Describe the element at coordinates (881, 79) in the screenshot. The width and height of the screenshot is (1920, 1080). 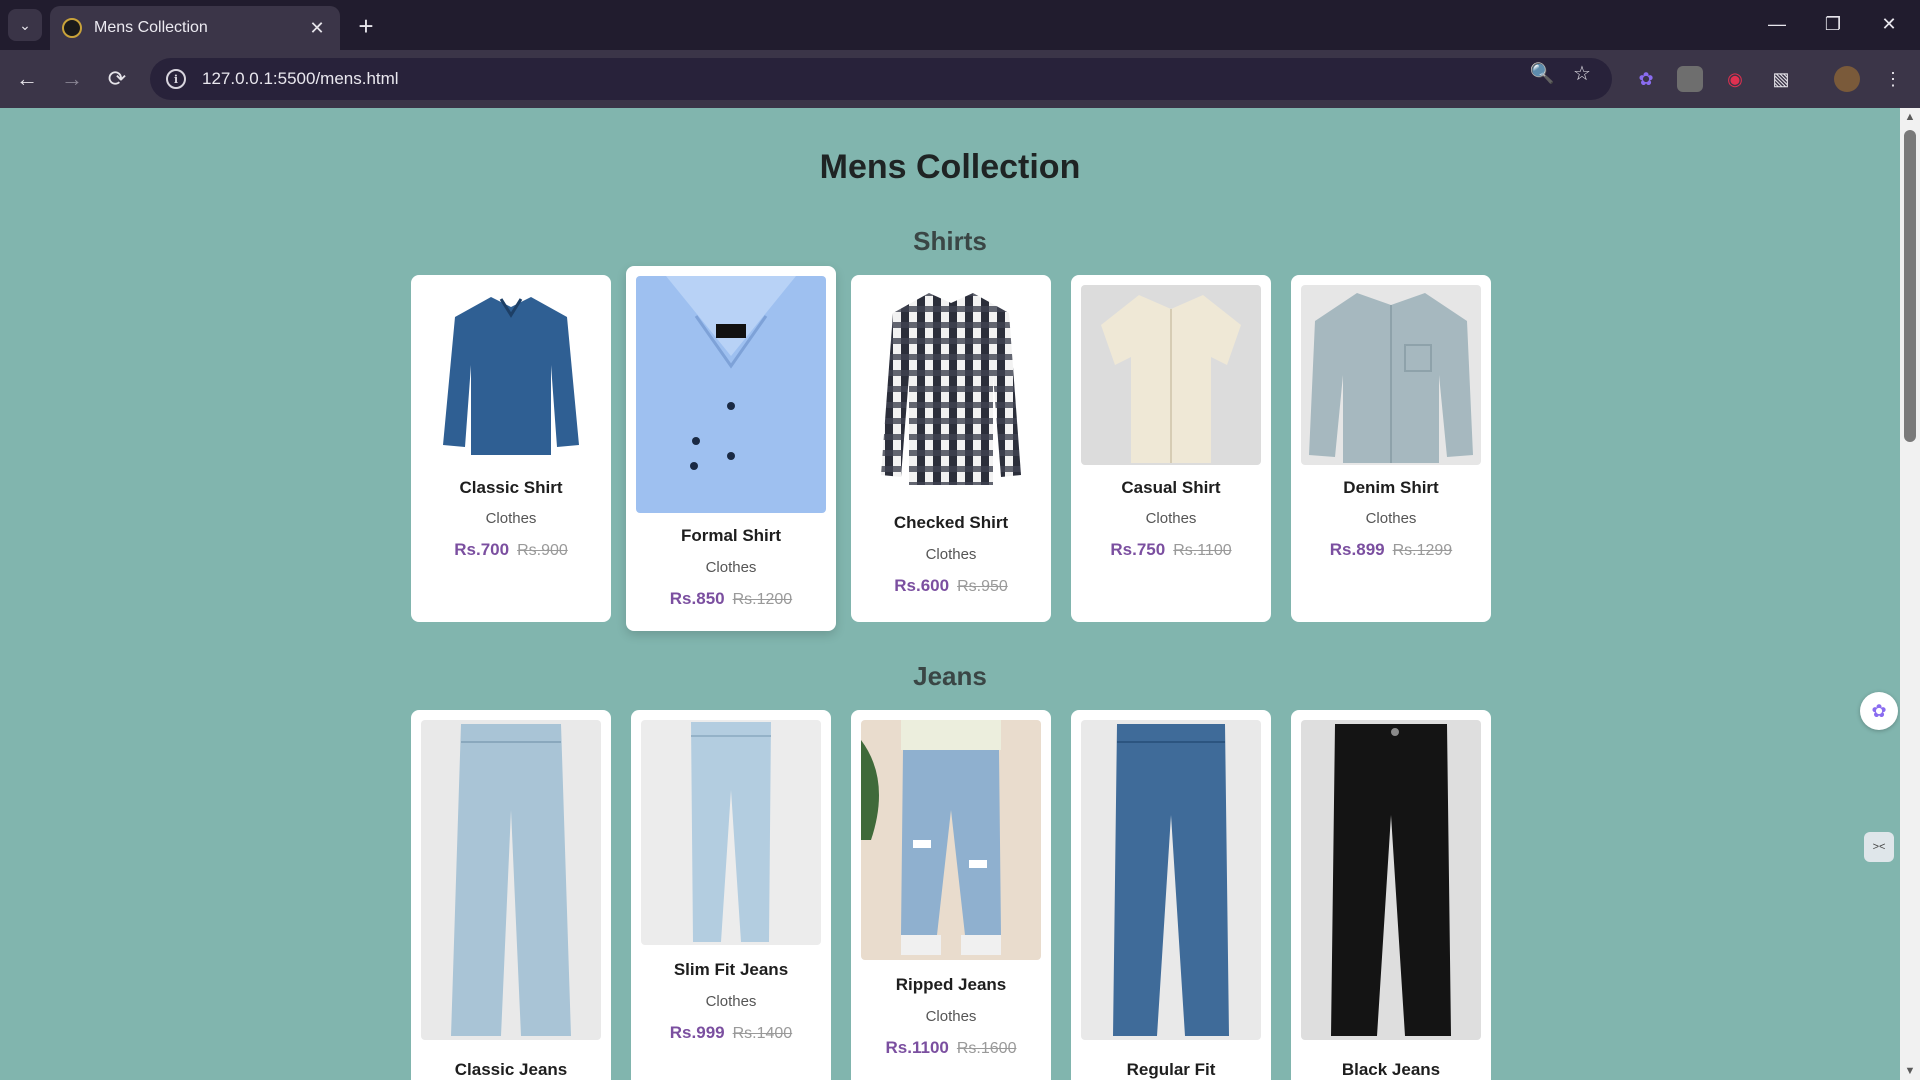
I see `address-bar: i 127.0.0.1:5500/mens.html` at that location.